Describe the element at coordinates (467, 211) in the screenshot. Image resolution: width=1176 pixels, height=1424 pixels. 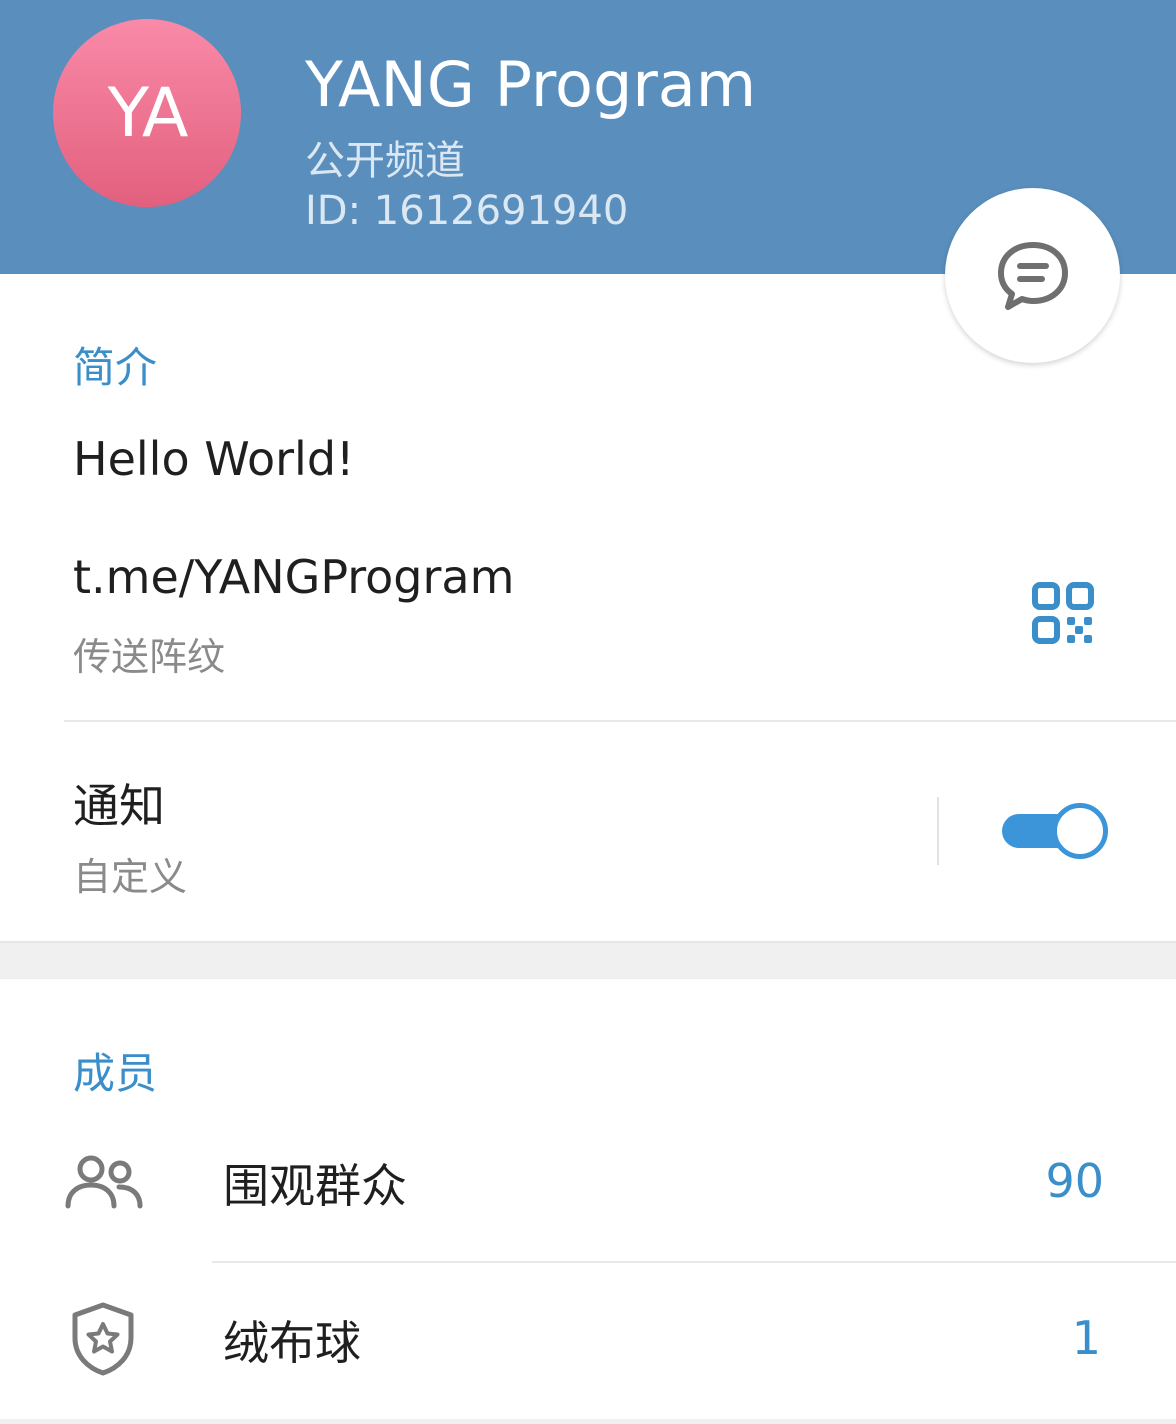
I see `channel-id: ID: 1612691940` at that location.